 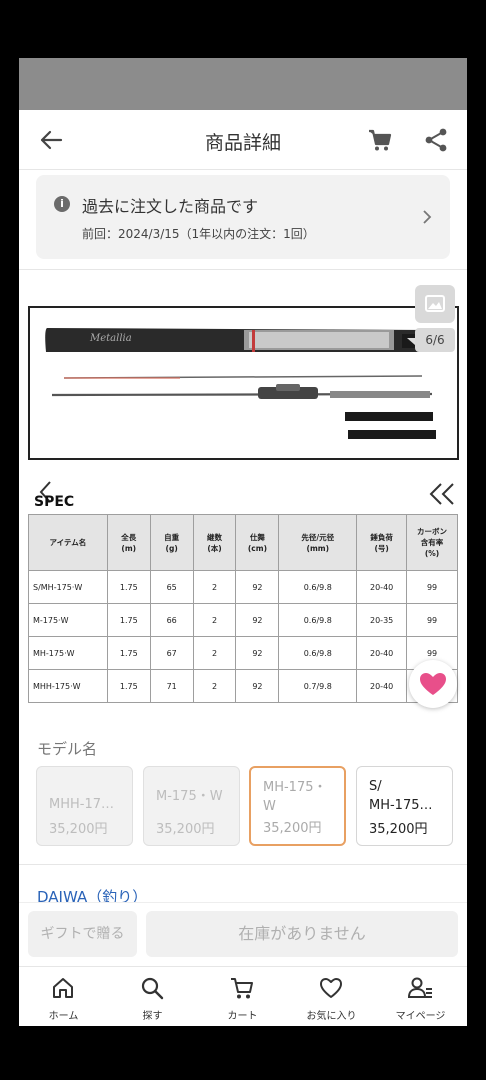 I want to click on top-header: 商品詳細, so click(x=243, y=140).